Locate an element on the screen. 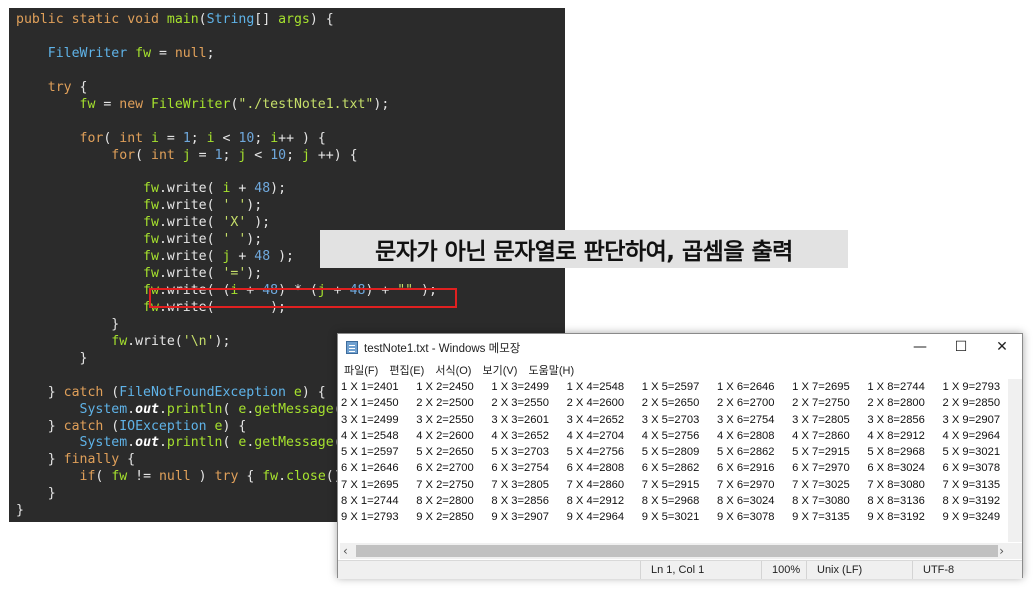  text-cell: 2 X 6=2700 is located at coordinates (745, 403).